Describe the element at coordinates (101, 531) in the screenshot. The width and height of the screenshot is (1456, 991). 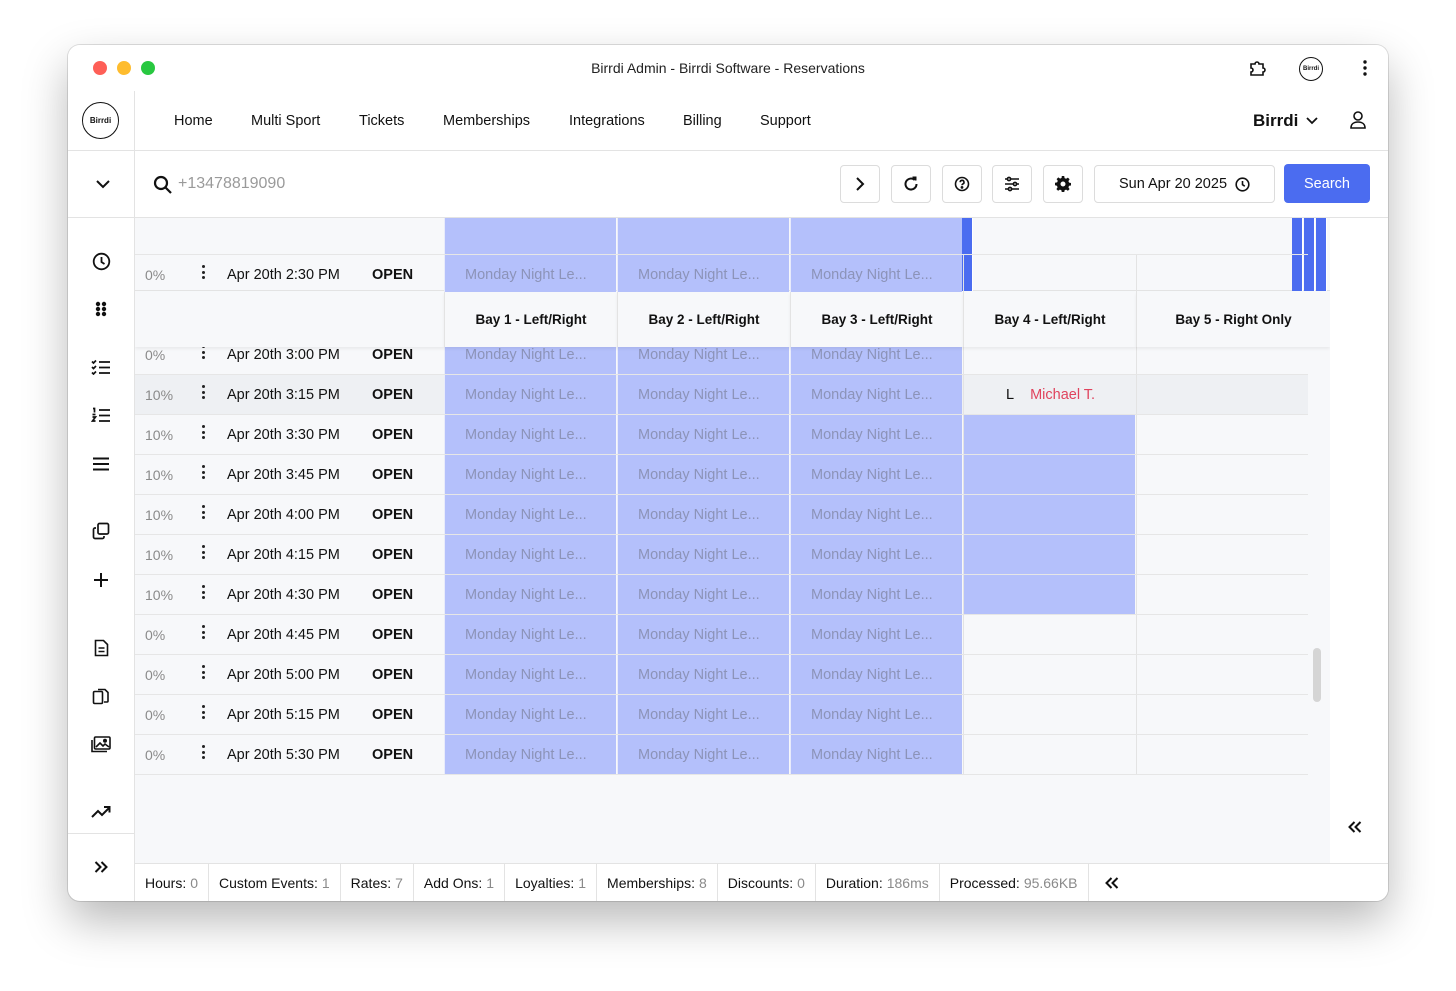
I see `copy-icon` at that location.